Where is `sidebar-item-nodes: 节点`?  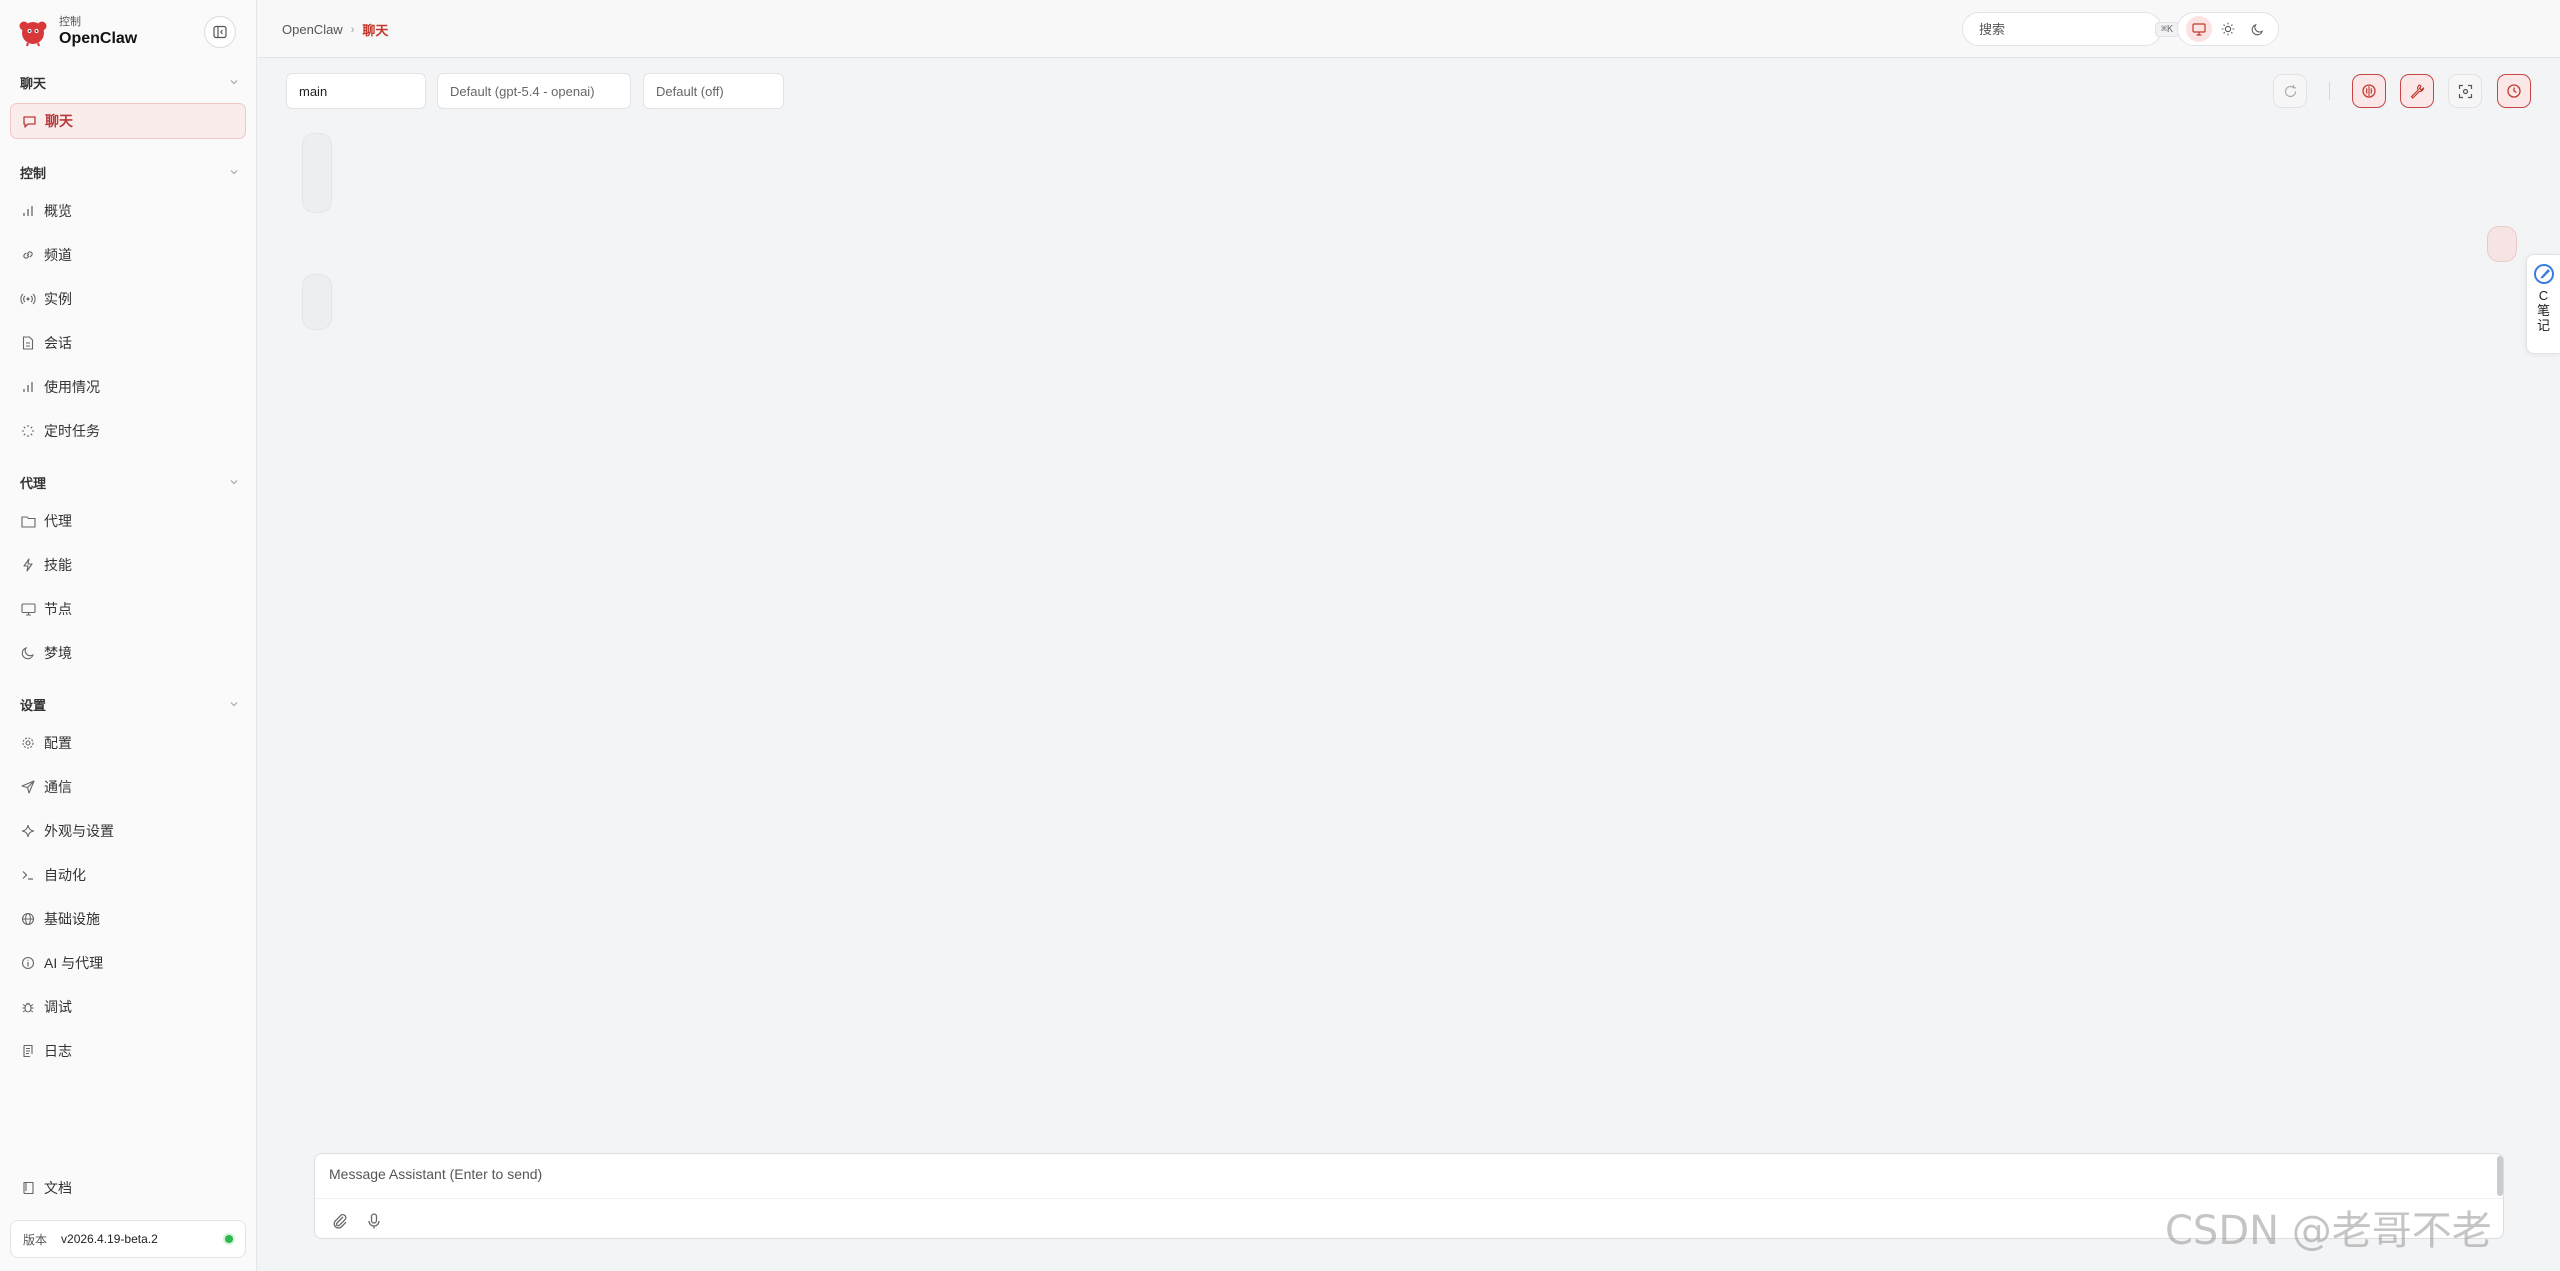 sidebar-item-nodes: 节点 is located at coordinates (128, 609).